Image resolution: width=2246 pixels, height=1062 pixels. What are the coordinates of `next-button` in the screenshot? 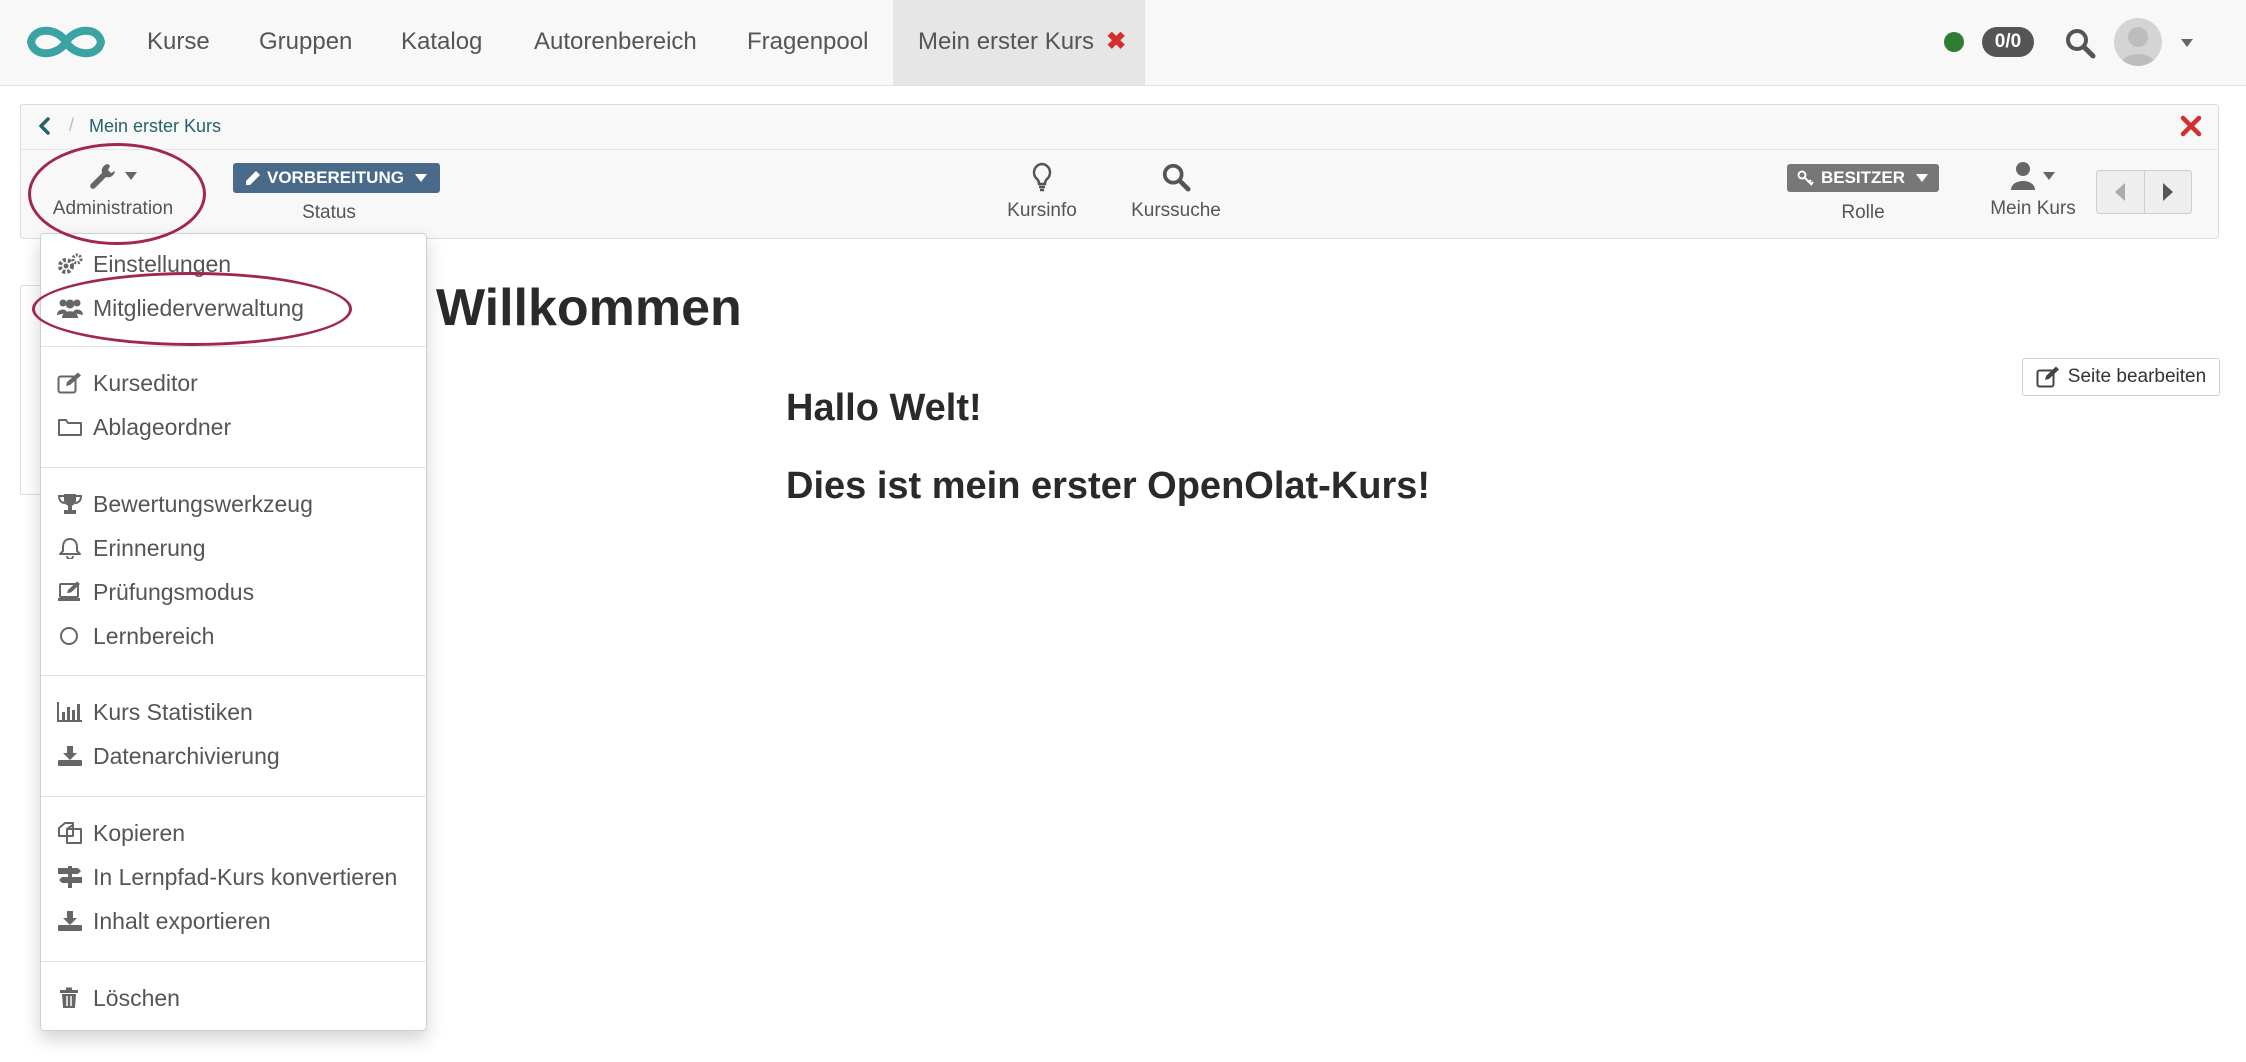 It's located at (2167, 192).